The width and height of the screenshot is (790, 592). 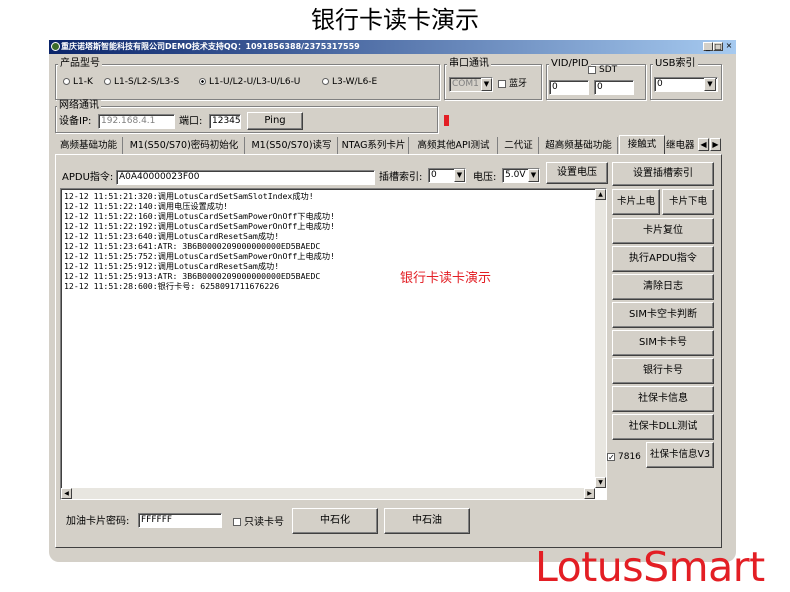 I want to click on network-label: 网络通讯, so click(x=79, y=106).